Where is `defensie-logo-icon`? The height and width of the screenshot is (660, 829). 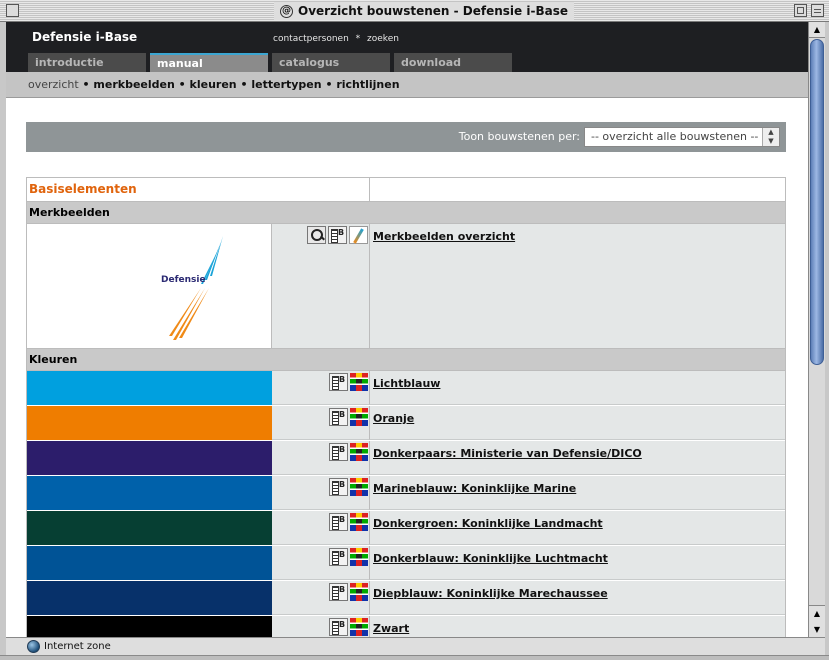
defensie-logo-icon is located at coordinates (196, 288).